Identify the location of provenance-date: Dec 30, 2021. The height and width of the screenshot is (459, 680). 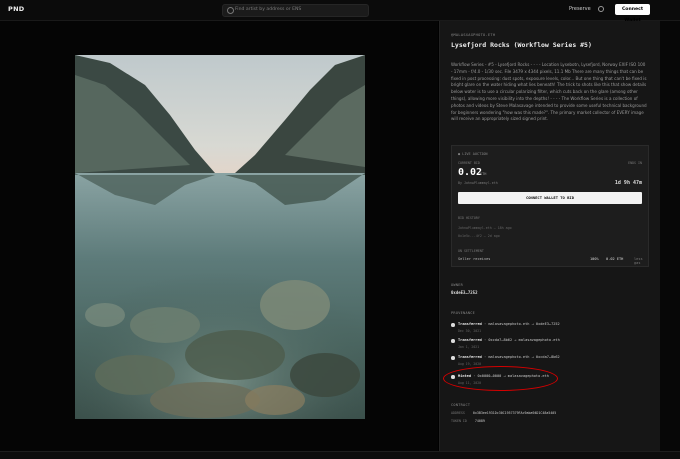
(470, 331).